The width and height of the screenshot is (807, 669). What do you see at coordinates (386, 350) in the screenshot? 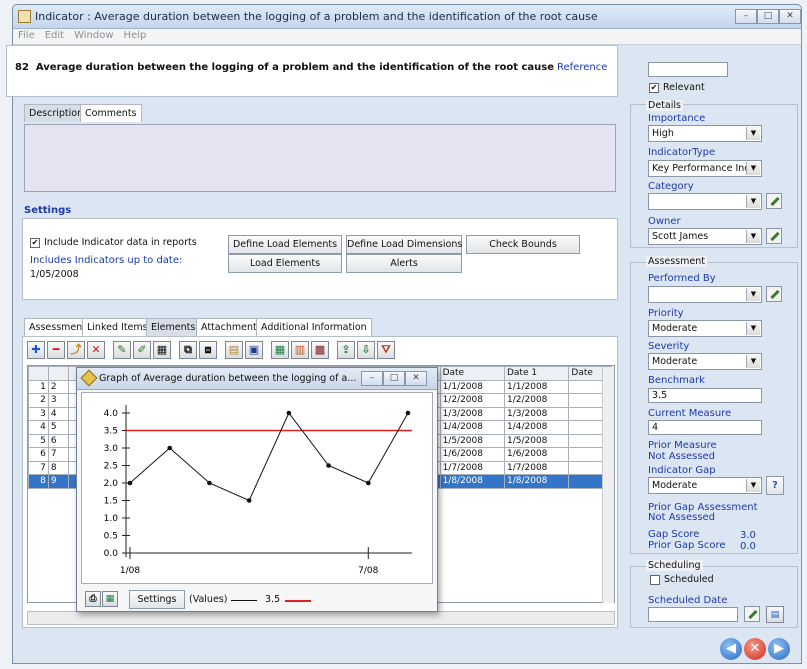
I see `filter-icon: ⛛` at bounding box center [386, 350].